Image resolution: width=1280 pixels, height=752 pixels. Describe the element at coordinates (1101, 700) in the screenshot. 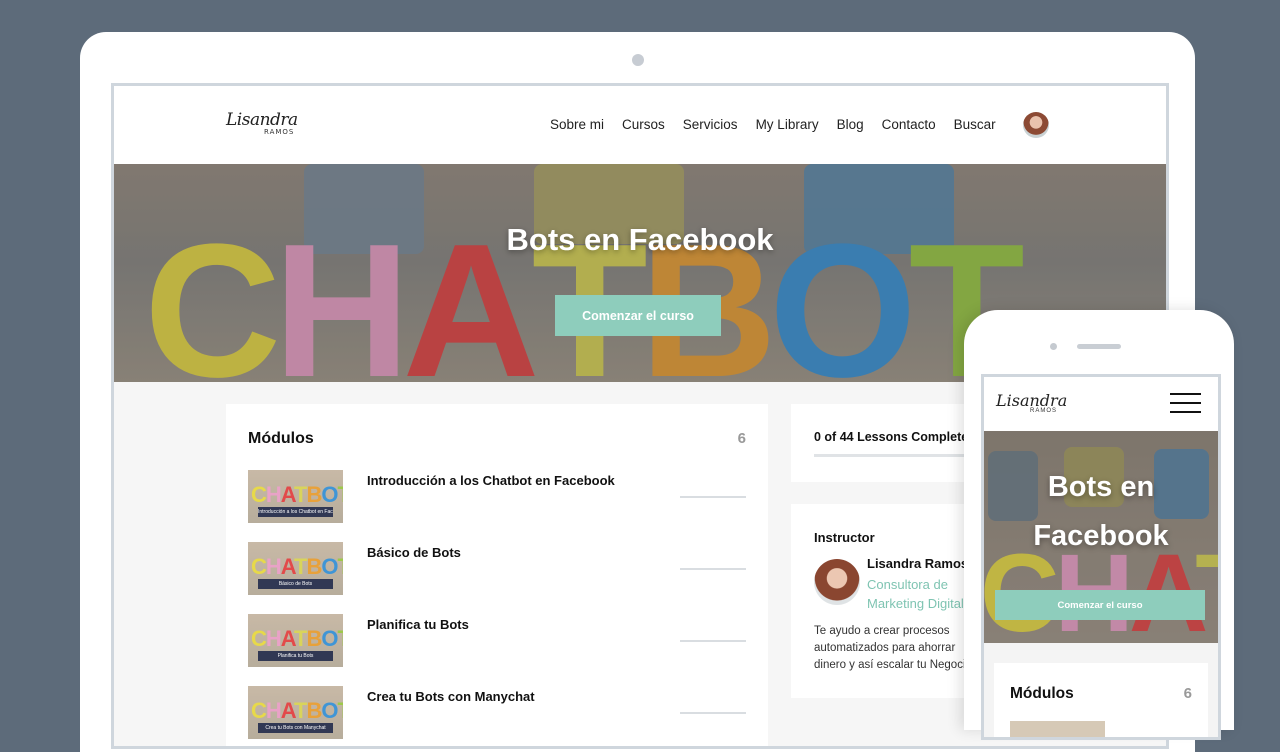

I see `mobile-modules-card: Módulos 6` at that location.